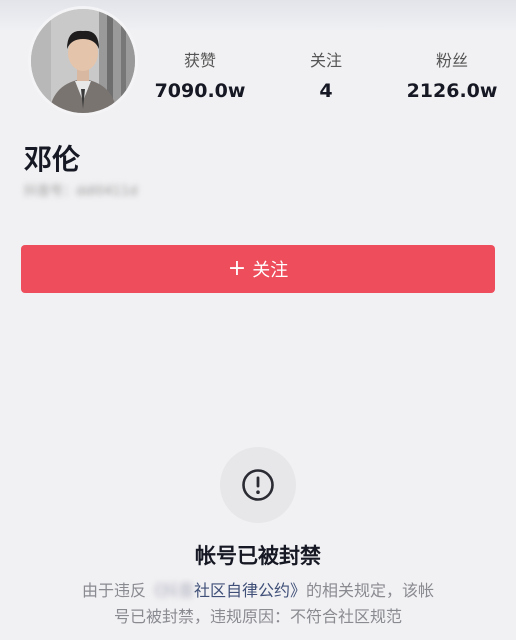 The image size is (516, 640). I want to click on avatar, so click(83, 61).